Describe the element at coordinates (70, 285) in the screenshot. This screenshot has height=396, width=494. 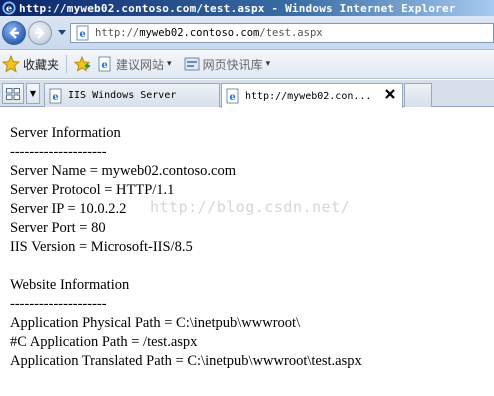
I see `website-info-heading: Website Information` at that location.